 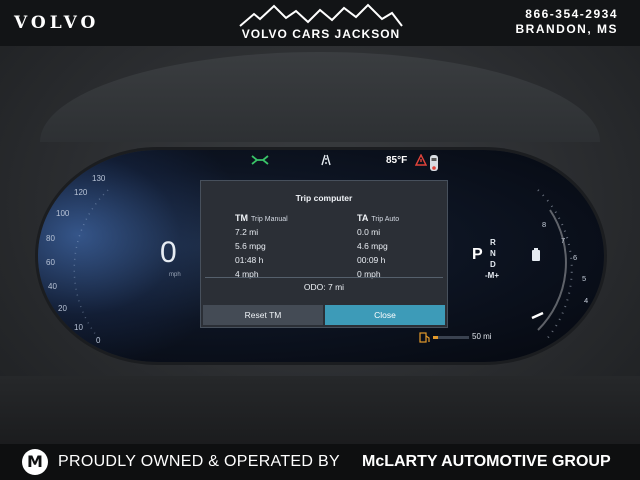 I want to click on speed-scale-label: 120, so click(x=81, y=192).